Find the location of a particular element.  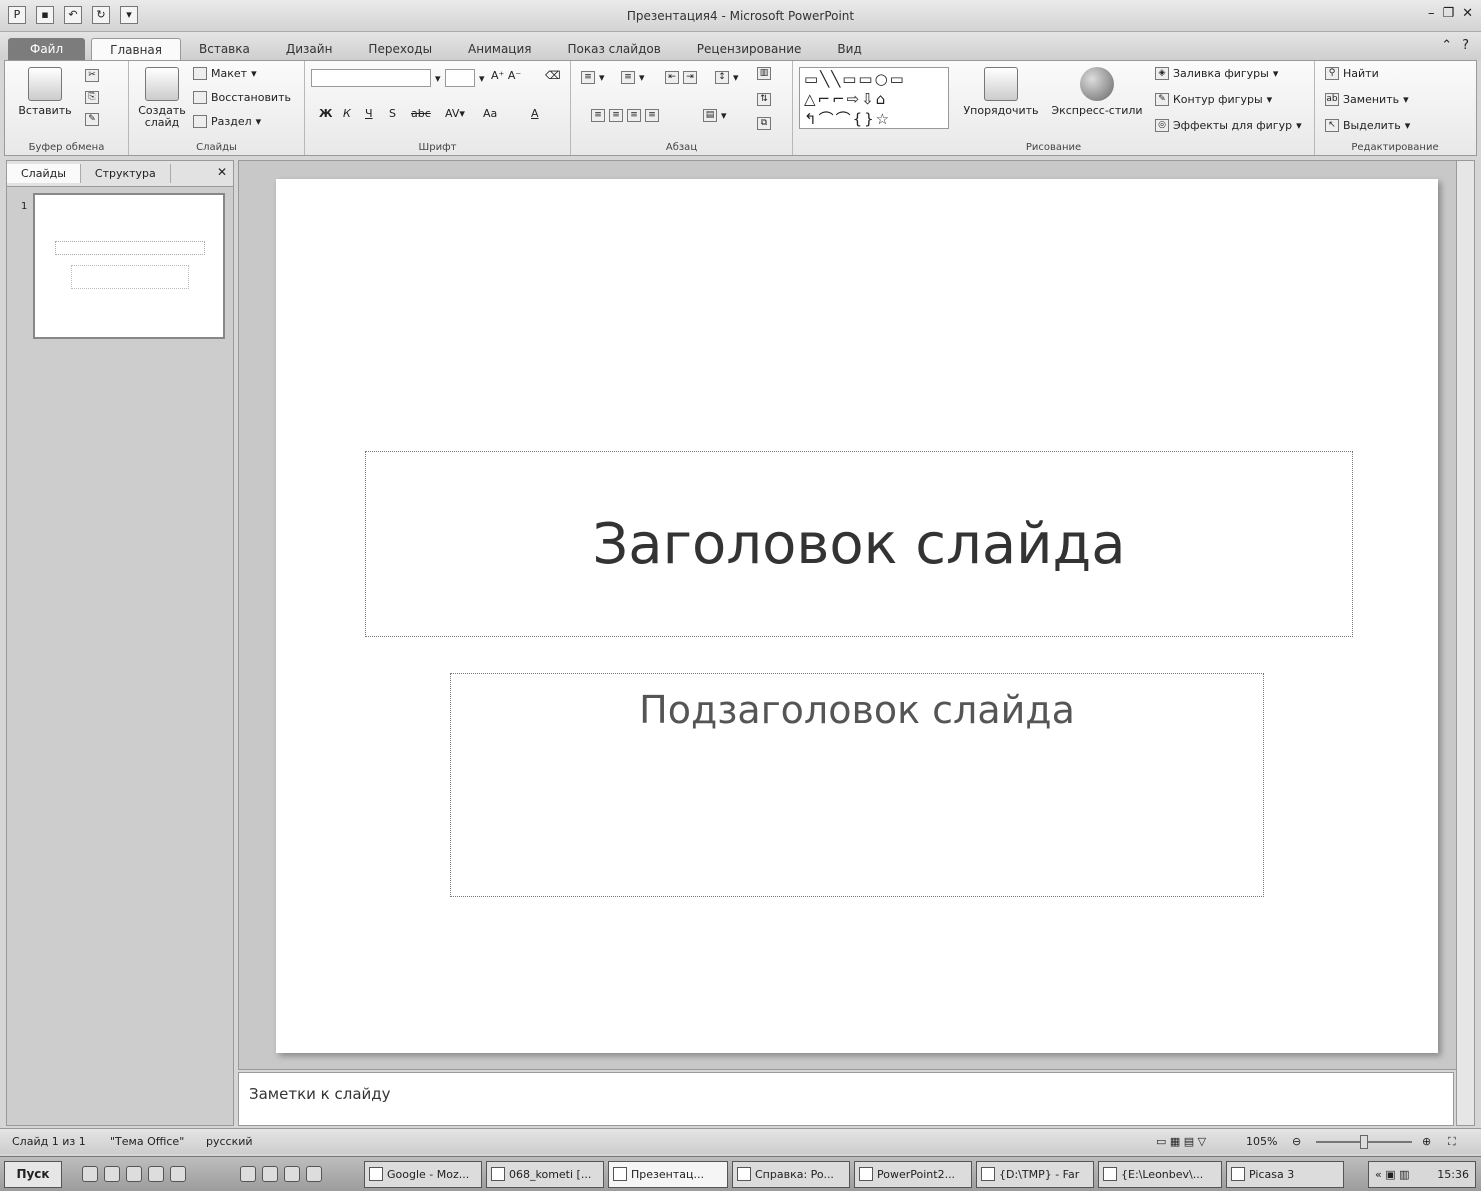

replace-button: ab Заменить ▾ is located at coordinates (1367, 99).